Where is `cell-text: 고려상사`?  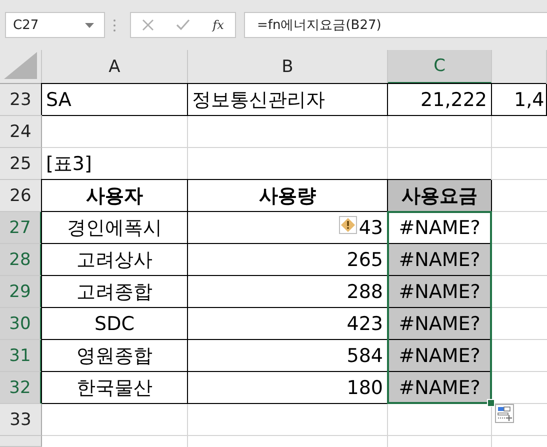 cell-text: 고려상사 is located at coordinates (114, 260).